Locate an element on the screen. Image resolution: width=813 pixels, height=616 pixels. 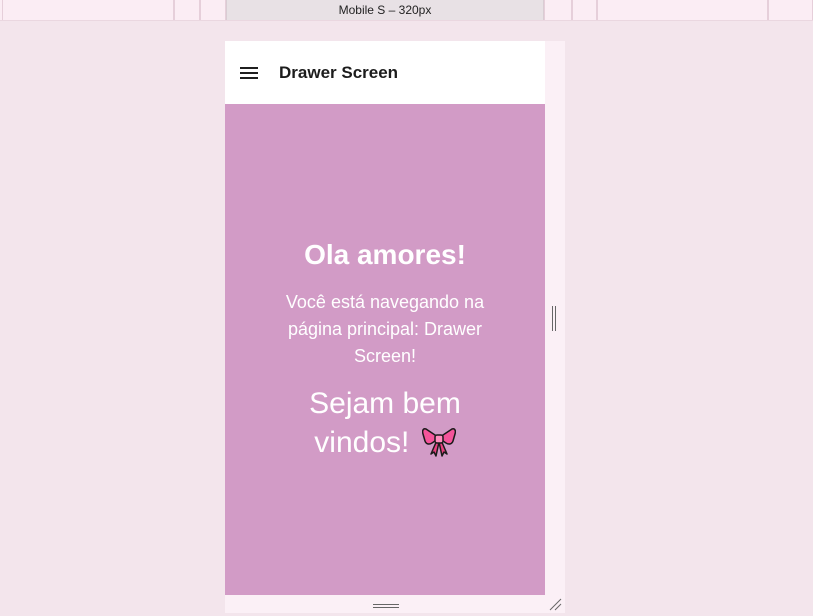
resize-corner-icon is located at coordinates (555, 604).